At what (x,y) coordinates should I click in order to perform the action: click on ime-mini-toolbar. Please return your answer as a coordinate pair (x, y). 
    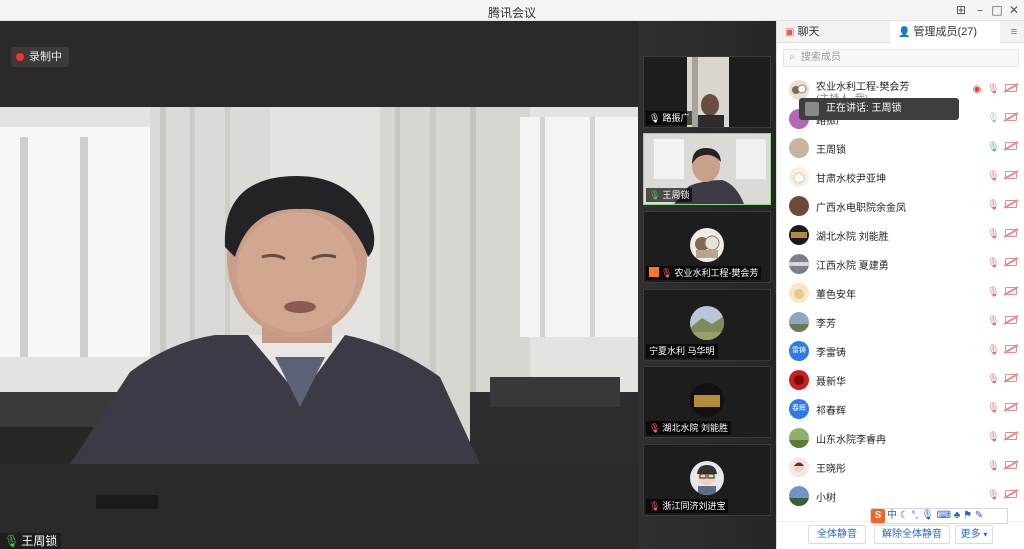
    Looking at the image, I should click on (127, 502).